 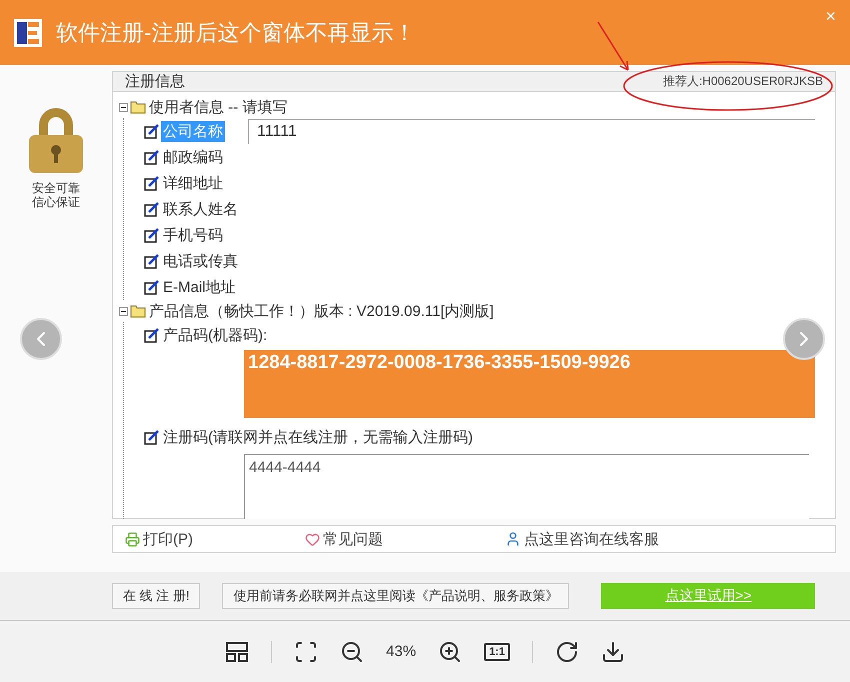 What do you see at coordinates (156, 596) in the screenshot?
I see `button: 在 线 注 册!` at bounding box center [156, 596].